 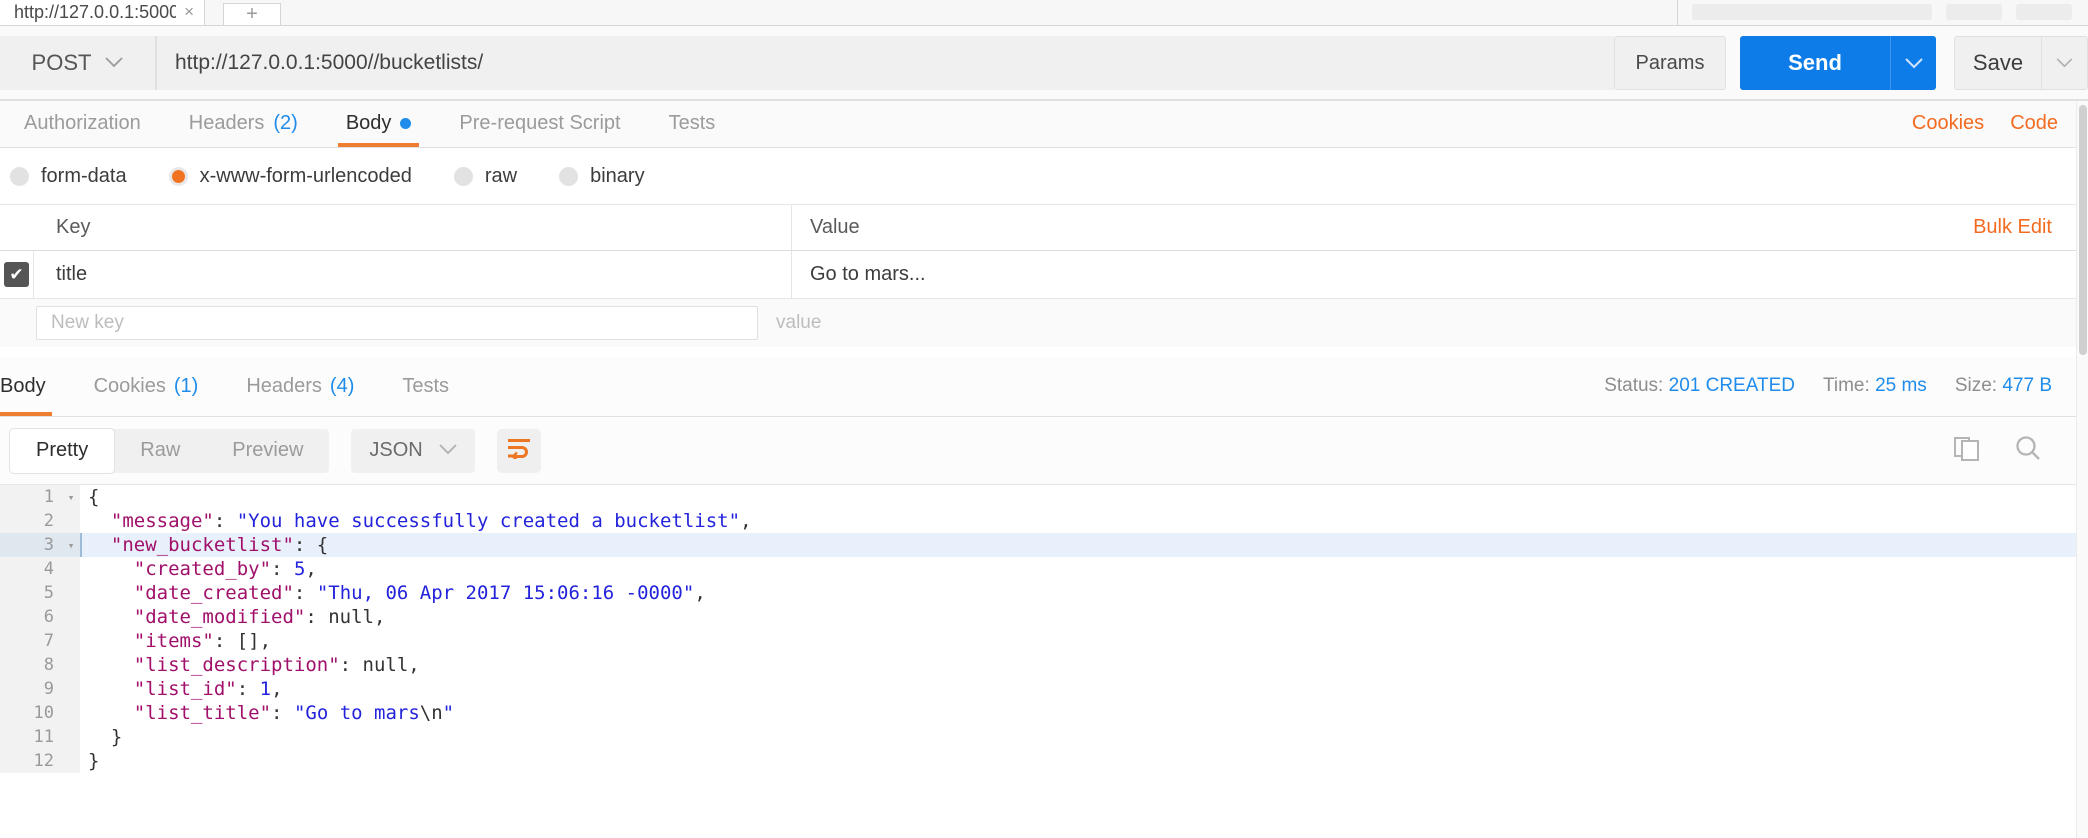 What do you see at coordinates (2082, 469) in the screenshot?
I see `vertical-scrollbar` at bounding box center [2082, 469].